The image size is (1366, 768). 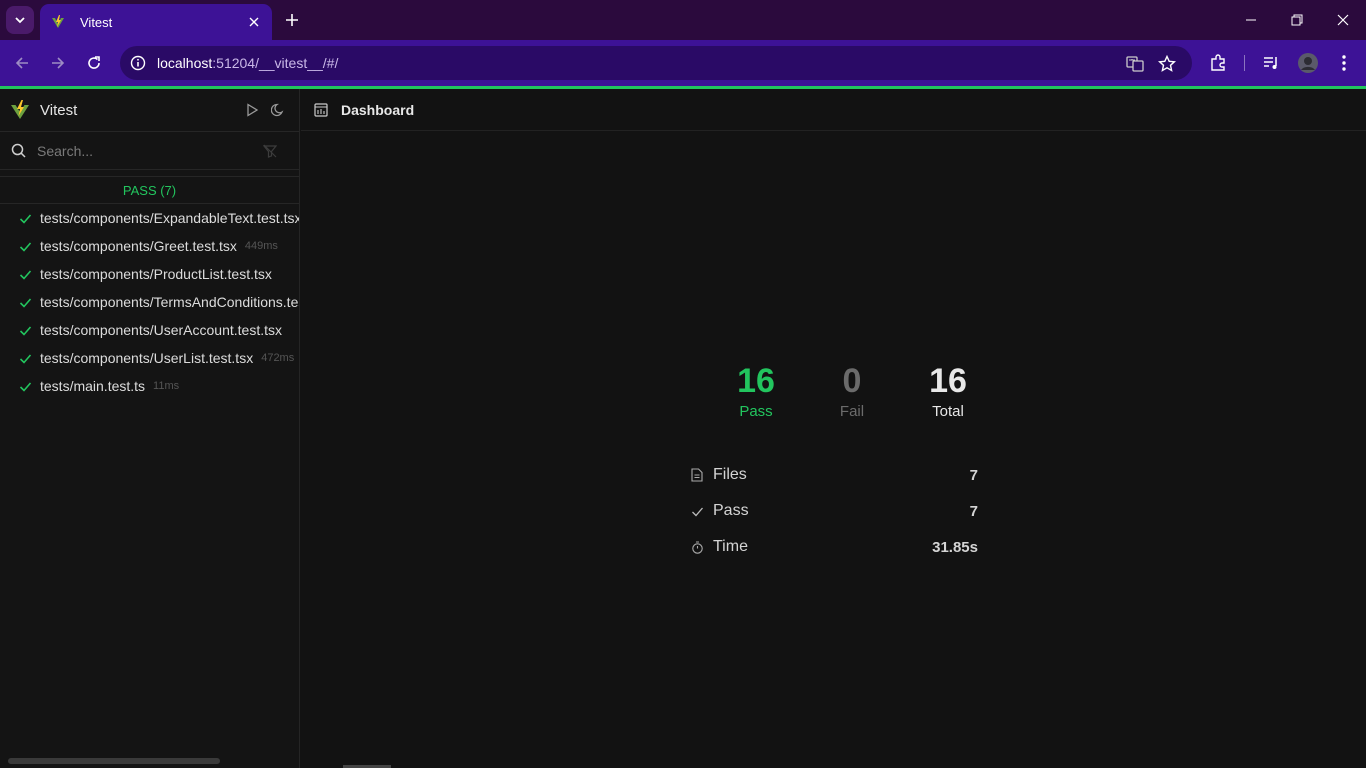 I want to click on pass-stat: 16 Pass, so click(x=756, y=390).